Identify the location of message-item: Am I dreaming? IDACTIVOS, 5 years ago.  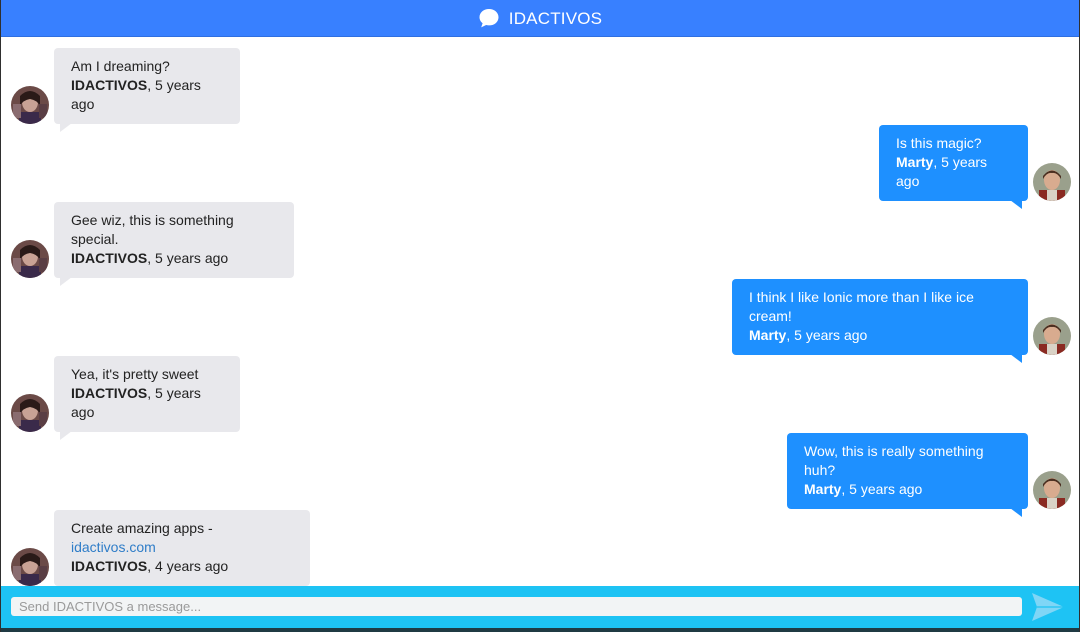
(125, 90).